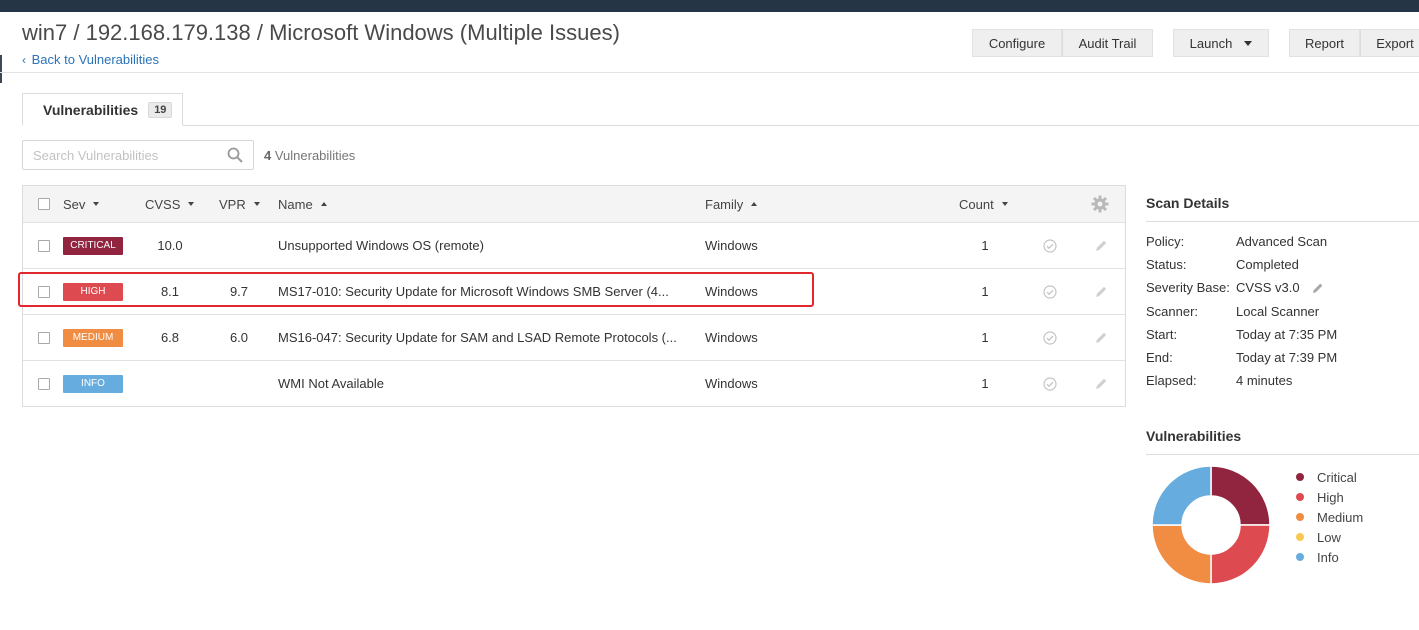 This screenshot has width=1419, height=630. I want to click on launch-label: Launch, so click(1211, 43).